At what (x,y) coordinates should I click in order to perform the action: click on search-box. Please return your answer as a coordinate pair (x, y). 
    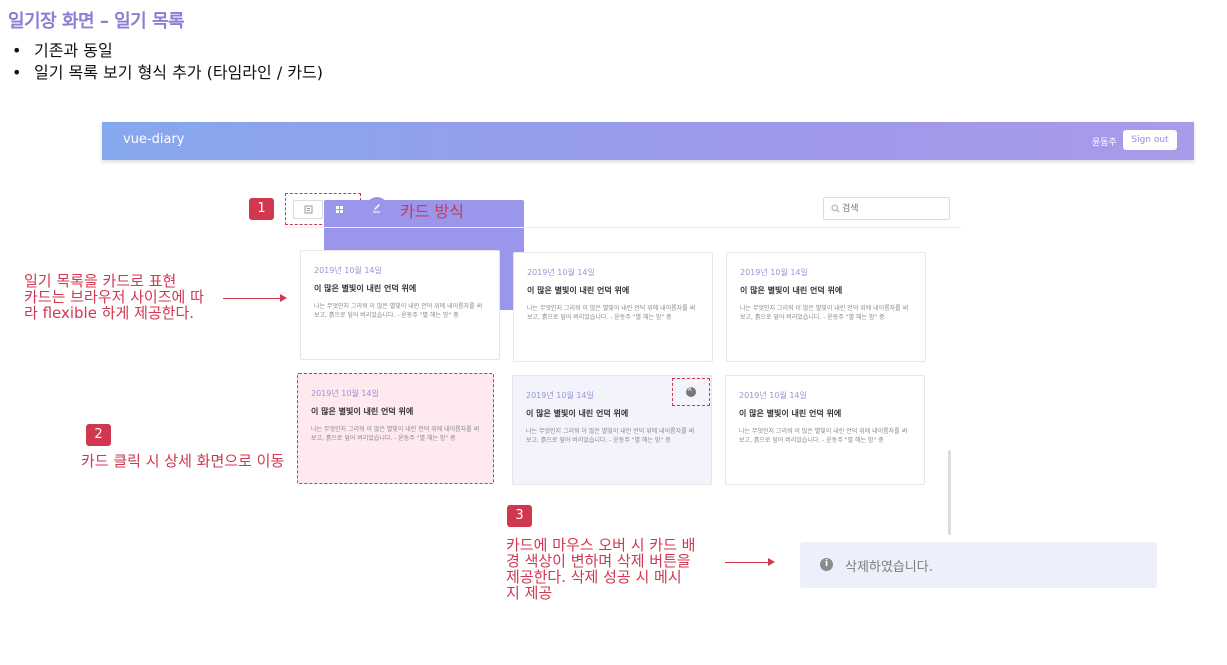
    Looking at the image, I should click on (886, 208).